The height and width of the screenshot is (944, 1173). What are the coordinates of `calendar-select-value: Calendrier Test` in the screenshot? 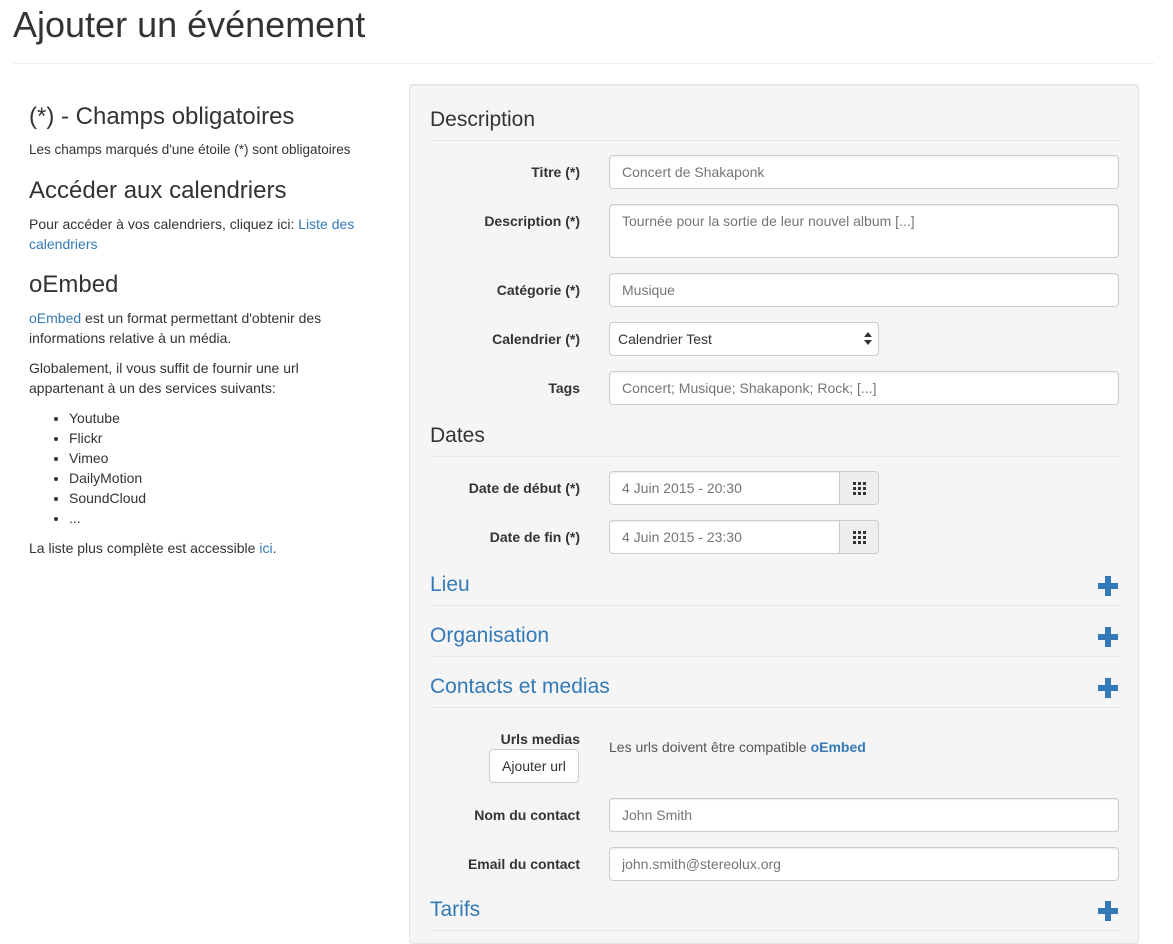 It's located at (665, 339).